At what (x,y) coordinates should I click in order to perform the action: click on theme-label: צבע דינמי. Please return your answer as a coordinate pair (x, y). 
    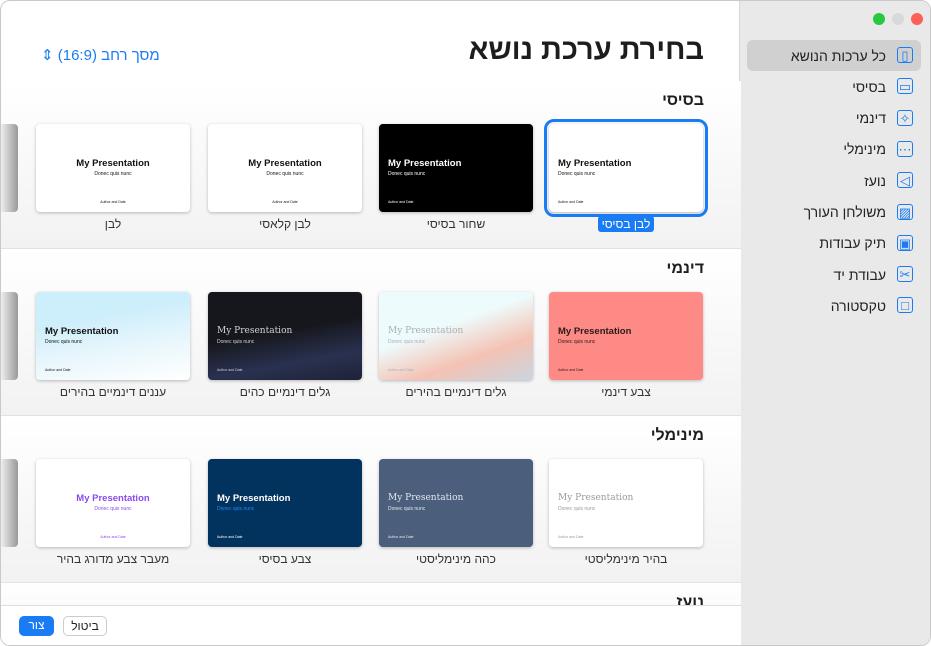
    Looking at the image, I should click on (626, 392).